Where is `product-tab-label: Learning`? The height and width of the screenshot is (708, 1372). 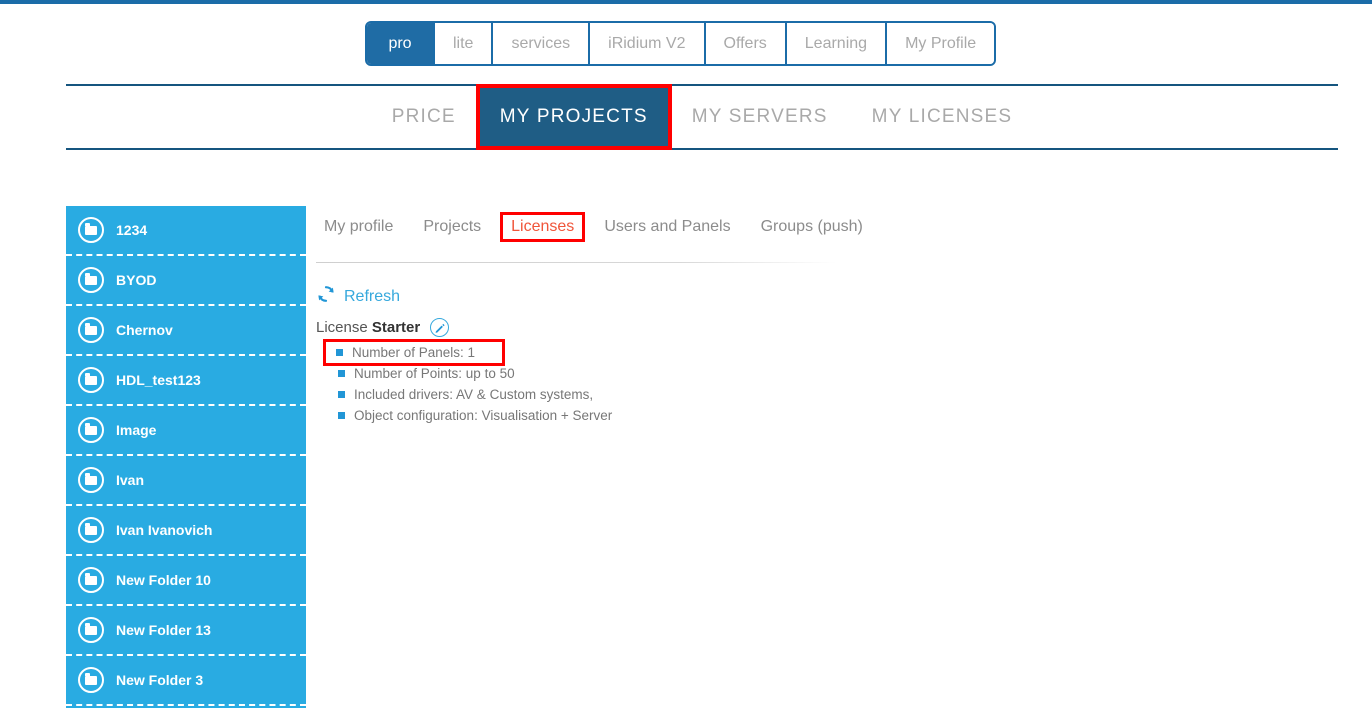
product-tab-label: Learning is located at coordinates (836, 43).